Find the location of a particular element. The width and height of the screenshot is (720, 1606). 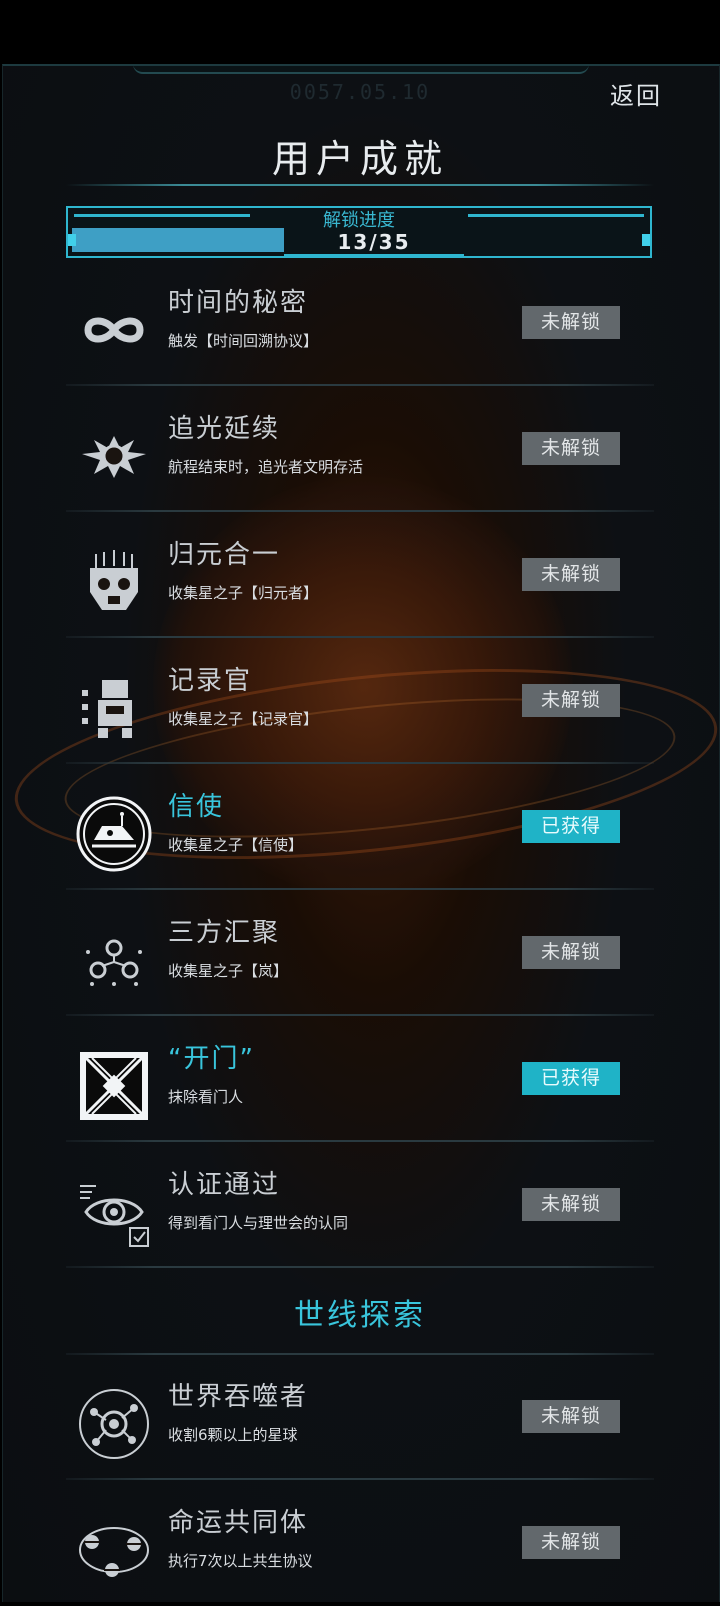

winged-emblem-icon is located at coordinates (114, 456).